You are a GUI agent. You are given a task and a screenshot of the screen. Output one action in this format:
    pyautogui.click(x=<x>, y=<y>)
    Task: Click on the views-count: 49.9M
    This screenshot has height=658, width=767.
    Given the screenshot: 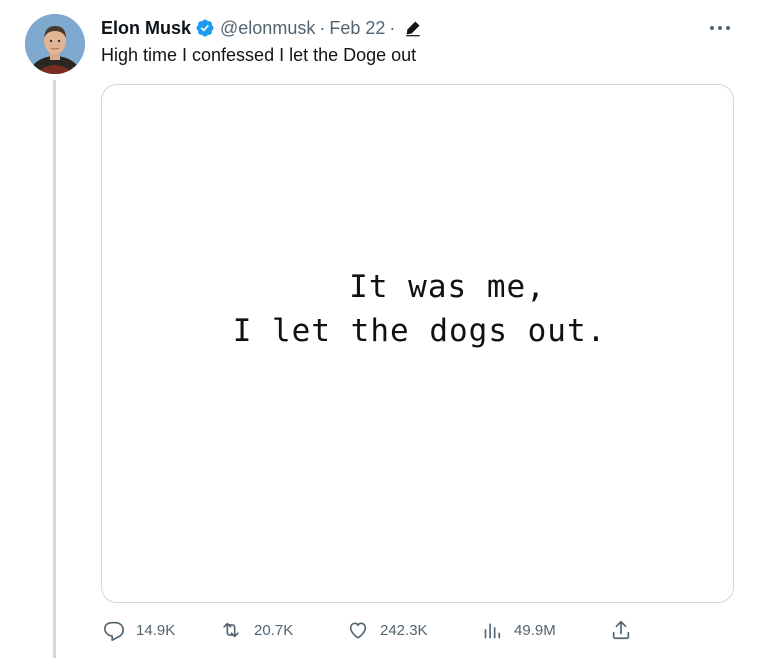 What is the action you would take?
    pyautogui.click(x=535, y=630)
    